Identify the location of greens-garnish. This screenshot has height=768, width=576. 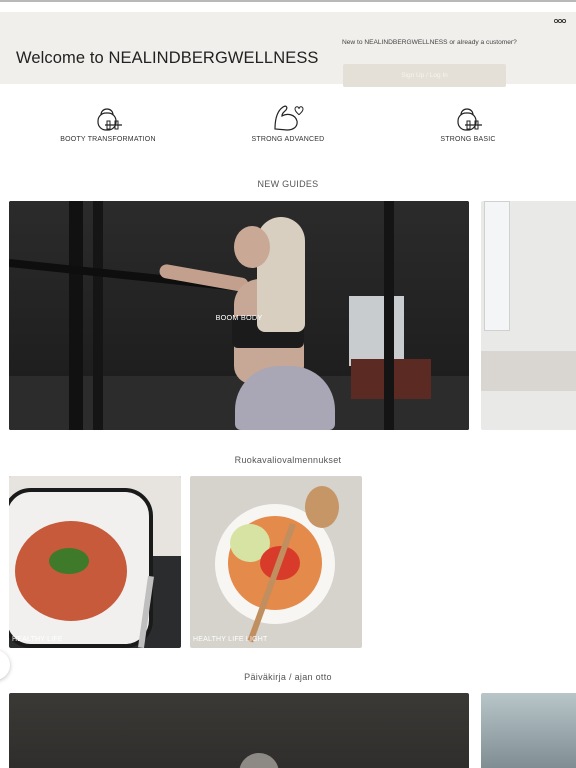
(69, 561).